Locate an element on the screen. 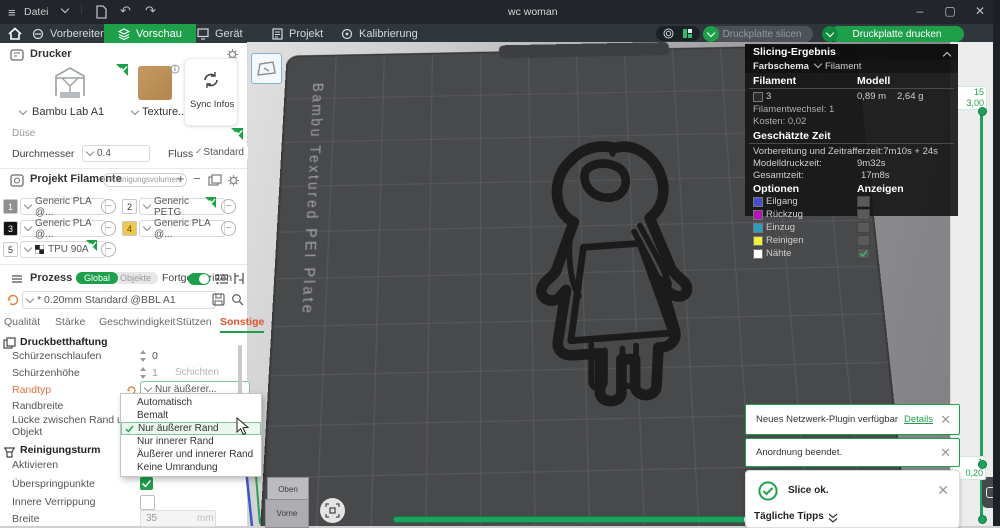 The height and width of the screenshot is (528, 1000). mouse-cursor is located at coordinates (243, 426).